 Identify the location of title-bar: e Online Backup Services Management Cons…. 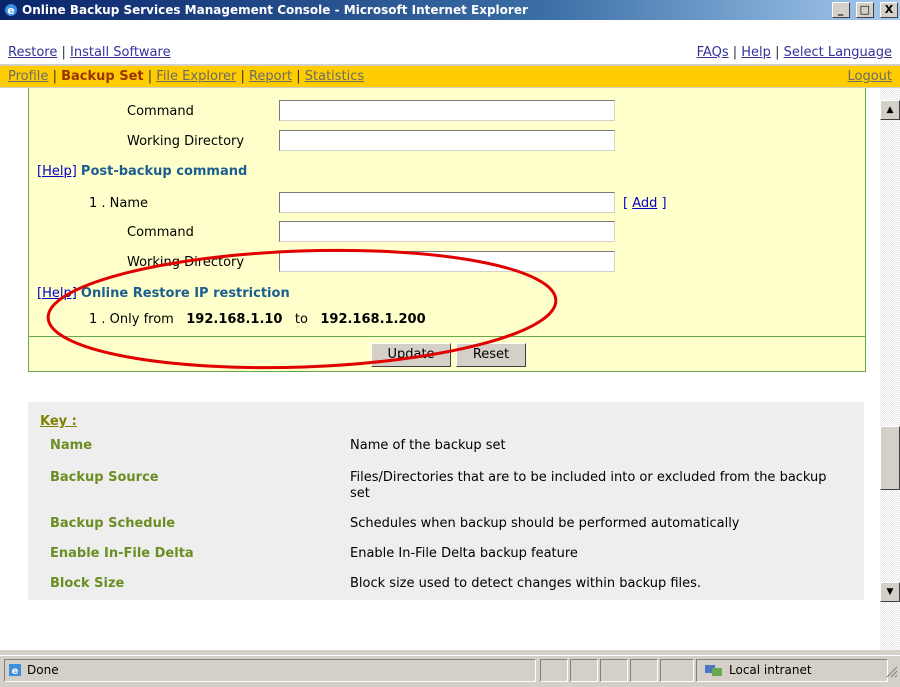
(450, 10).